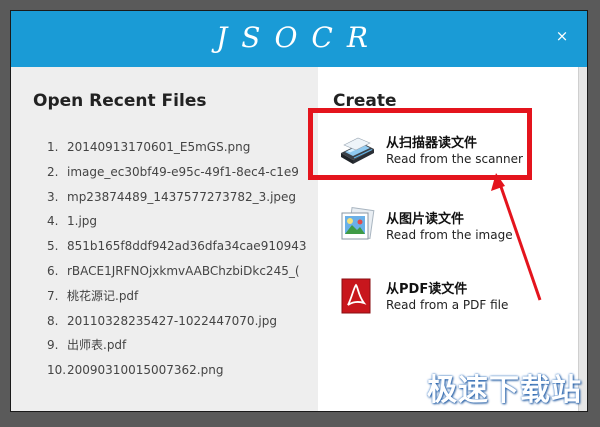  What do you see at coordinates (53, 270) in the screenshot?
I see `item-number: 6.` at bounding box center [53, 270].